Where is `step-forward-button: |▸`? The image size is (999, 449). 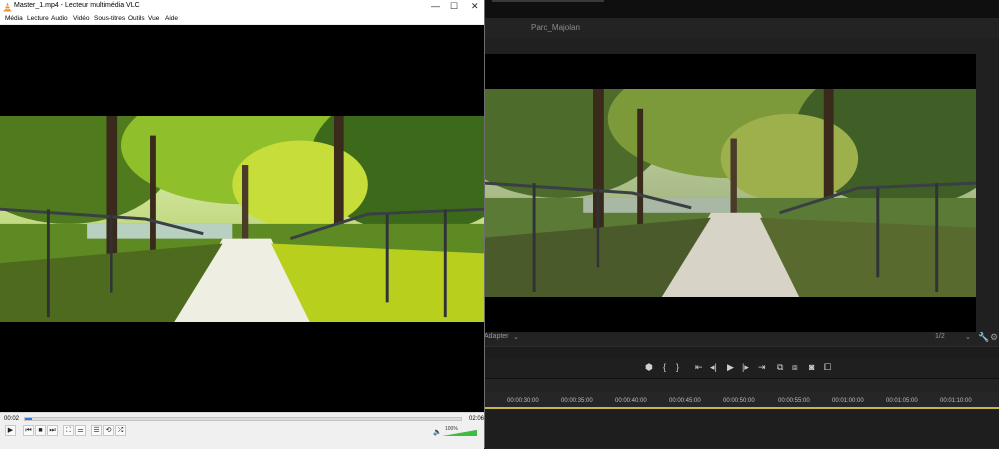
step-forward-button: |▸ is located at coordinates (745, 367).